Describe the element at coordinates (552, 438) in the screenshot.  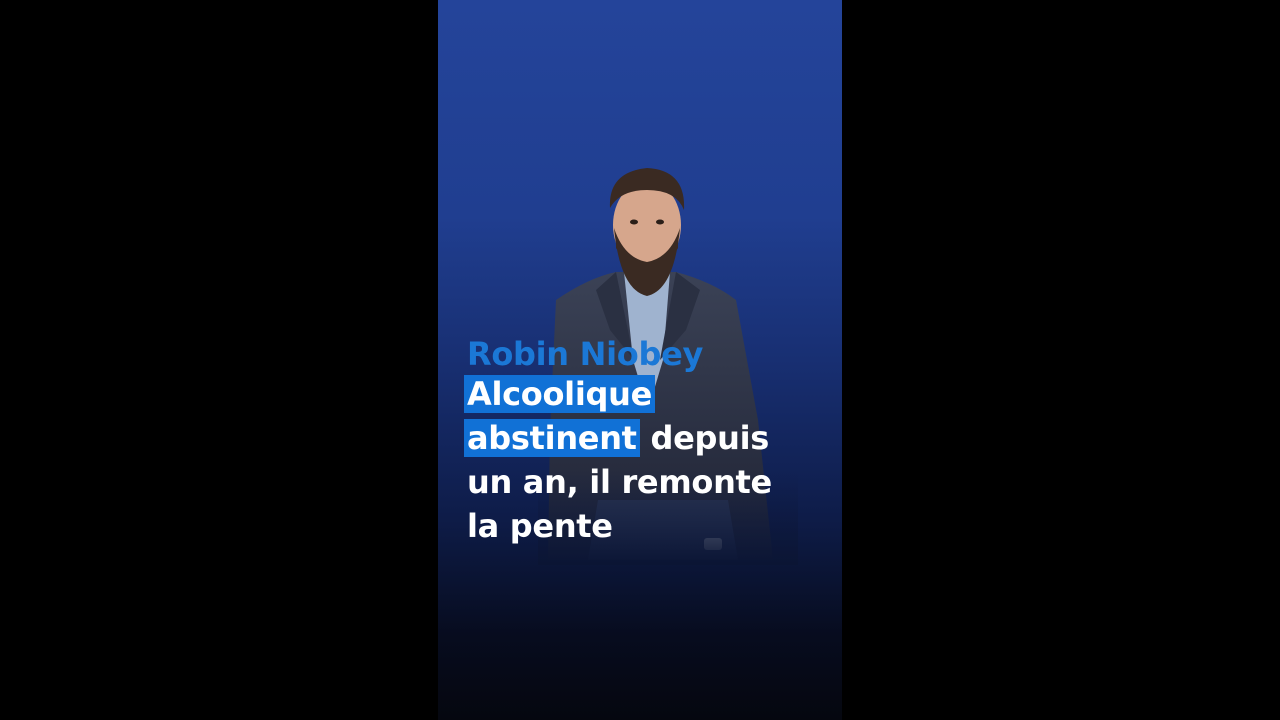
I see `highlight-abstinent: abstinent` at that location.